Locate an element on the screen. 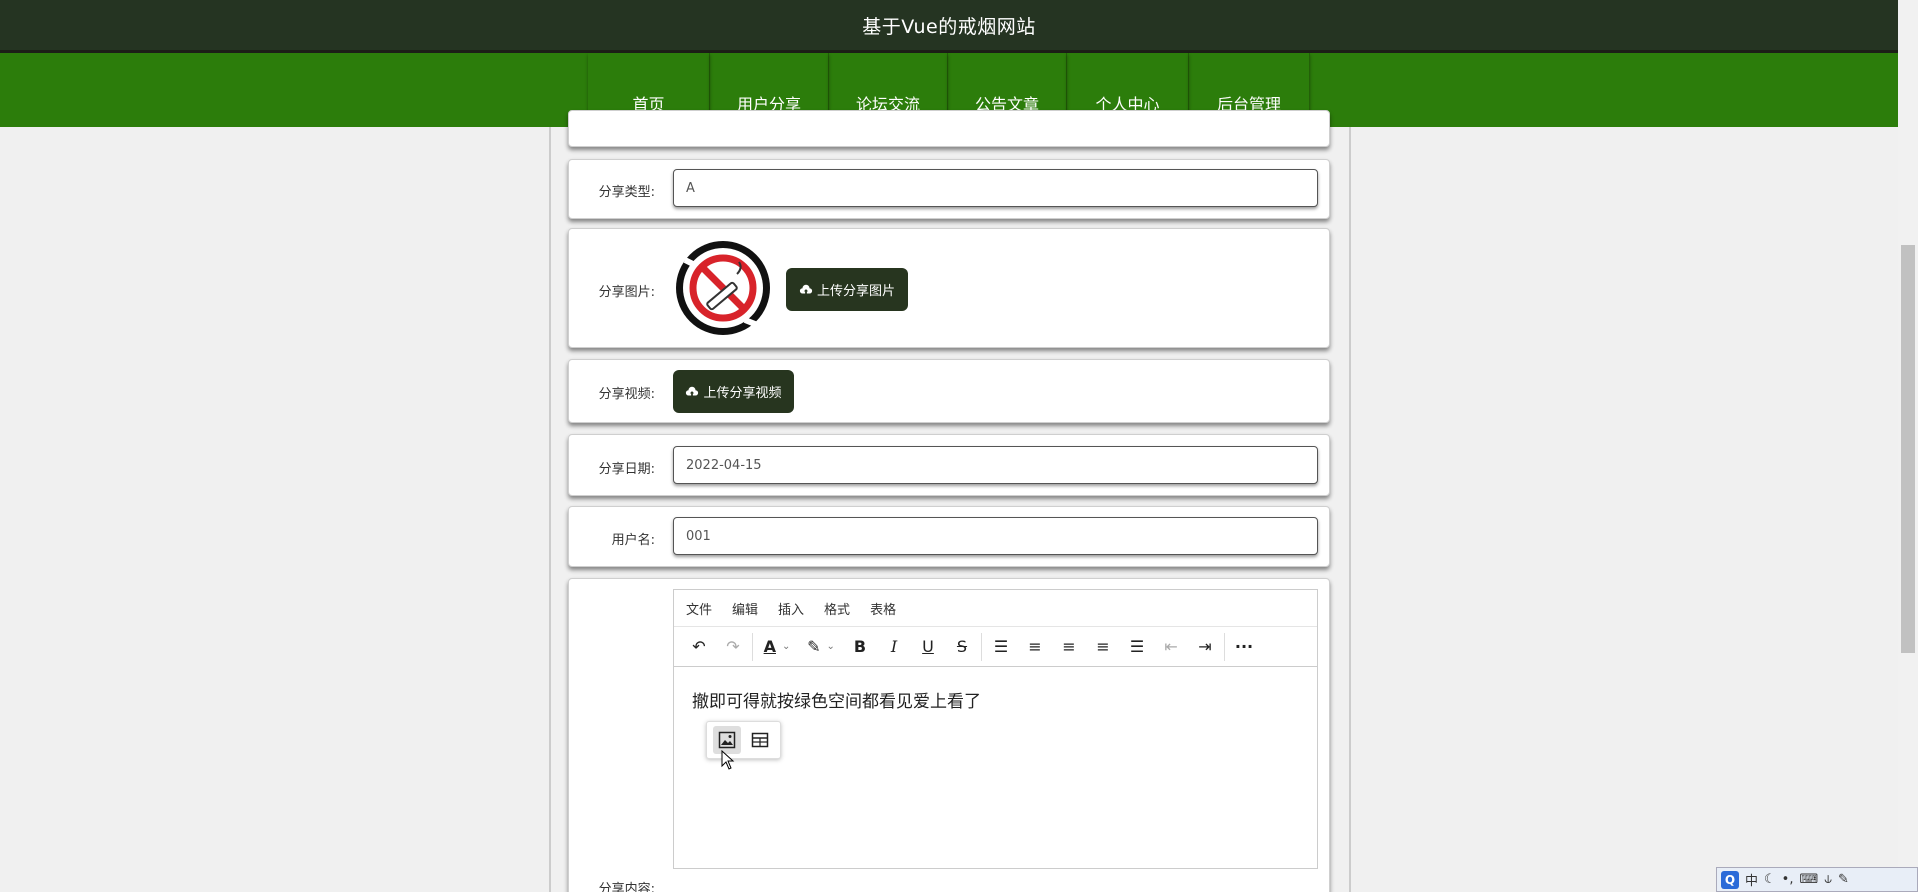 This screenshot has height=892, width=1918. share-image-thumbnail is located at coordinates (723, 288).